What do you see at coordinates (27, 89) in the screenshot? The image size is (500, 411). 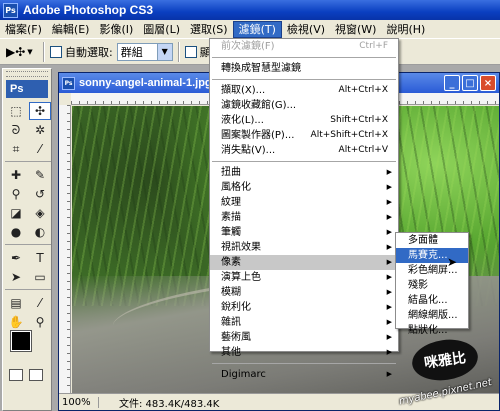 I see `photoshop-logo: Ps` at bounding box center [27, 89].